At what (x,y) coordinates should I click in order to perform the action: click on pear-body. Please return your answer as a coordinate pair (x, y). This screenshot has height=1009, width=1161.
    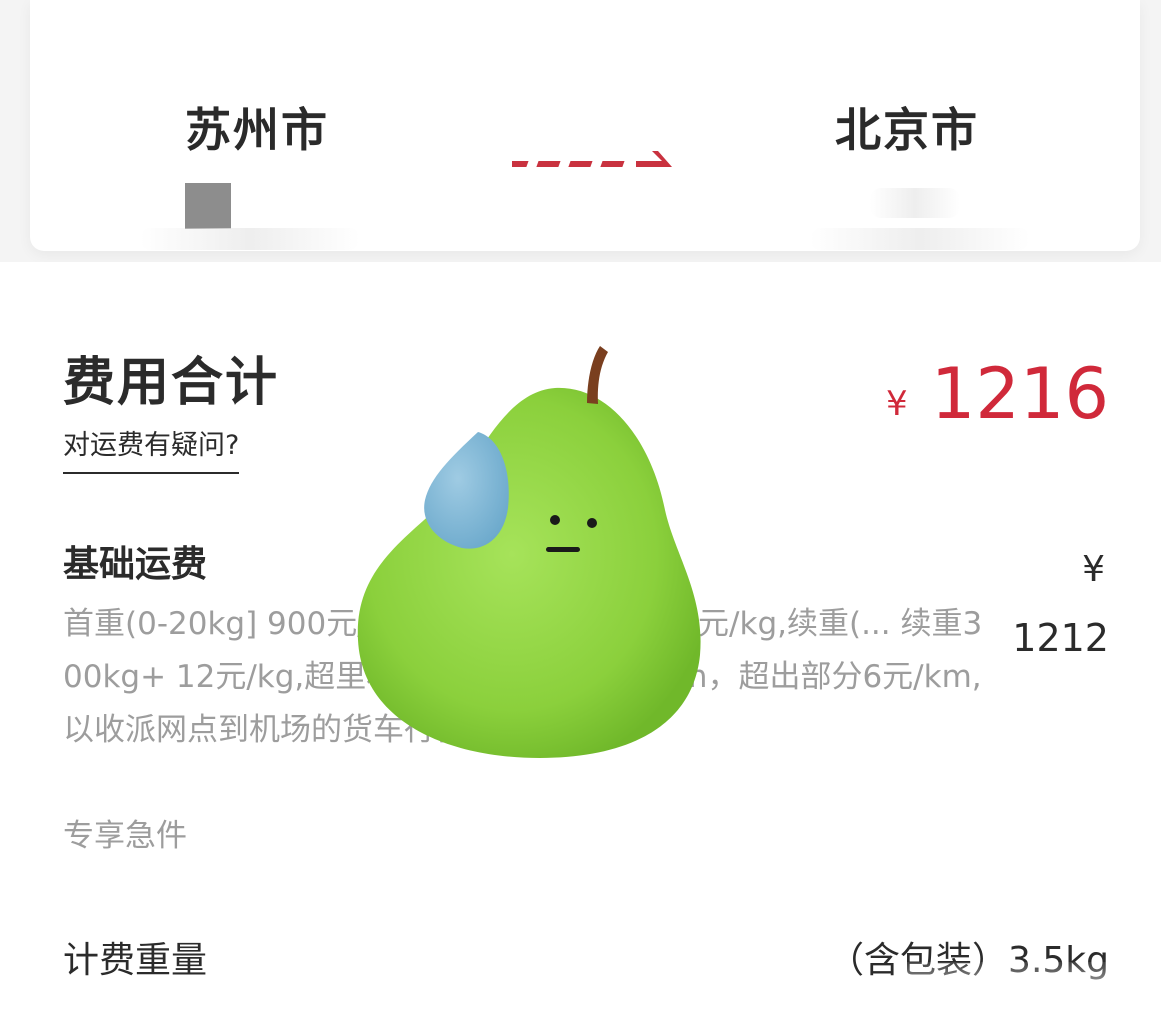
    Looking at the image, I should click on (529, 572).